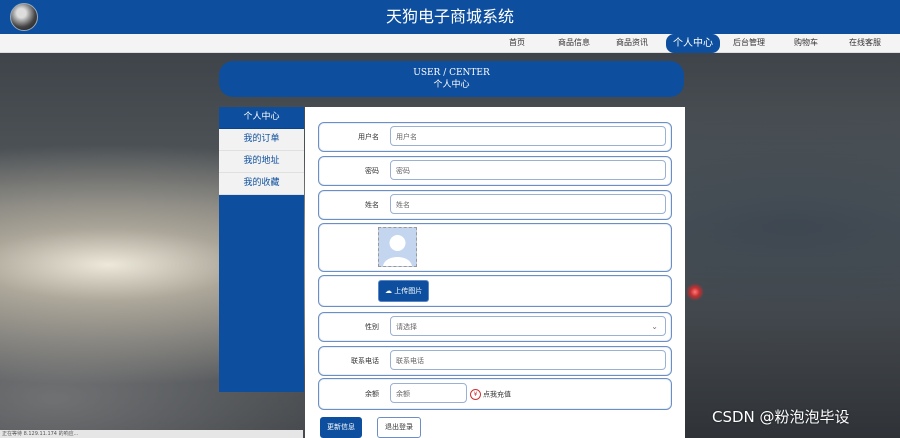 Image resolution: width=900 pixels, height=438 pixels. What do you see at coordinates (632, 43) in the screenshot?
I see `nav-news: 商品资讯` at bounding box center [632, 43].